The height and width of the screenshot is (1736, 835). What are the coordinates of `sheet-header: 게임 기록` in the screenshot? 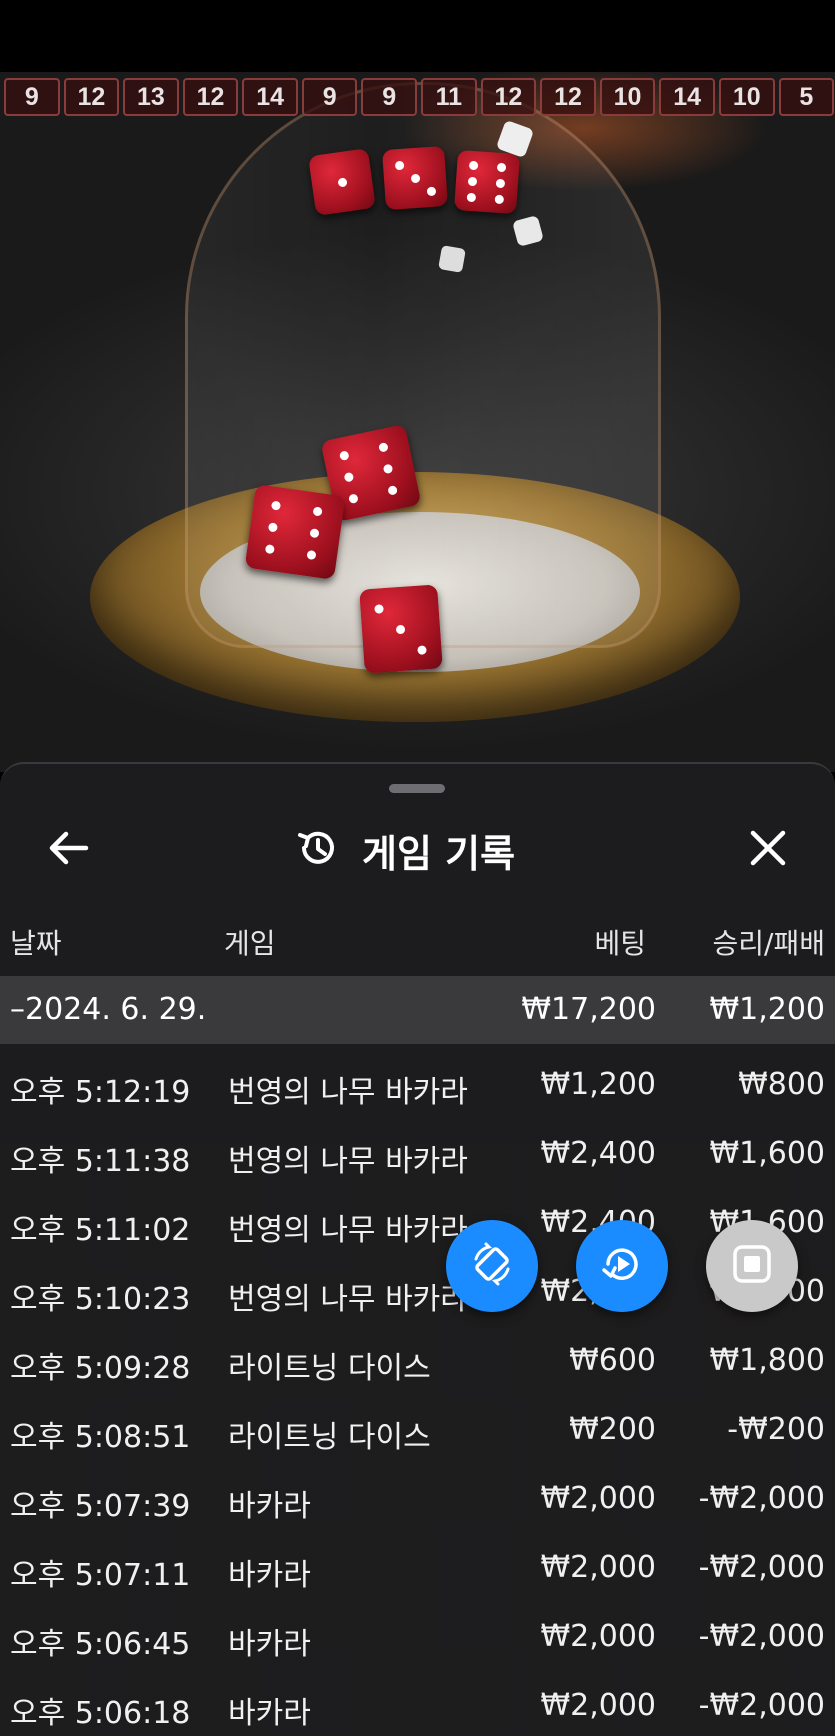 It's located at (417, 849).